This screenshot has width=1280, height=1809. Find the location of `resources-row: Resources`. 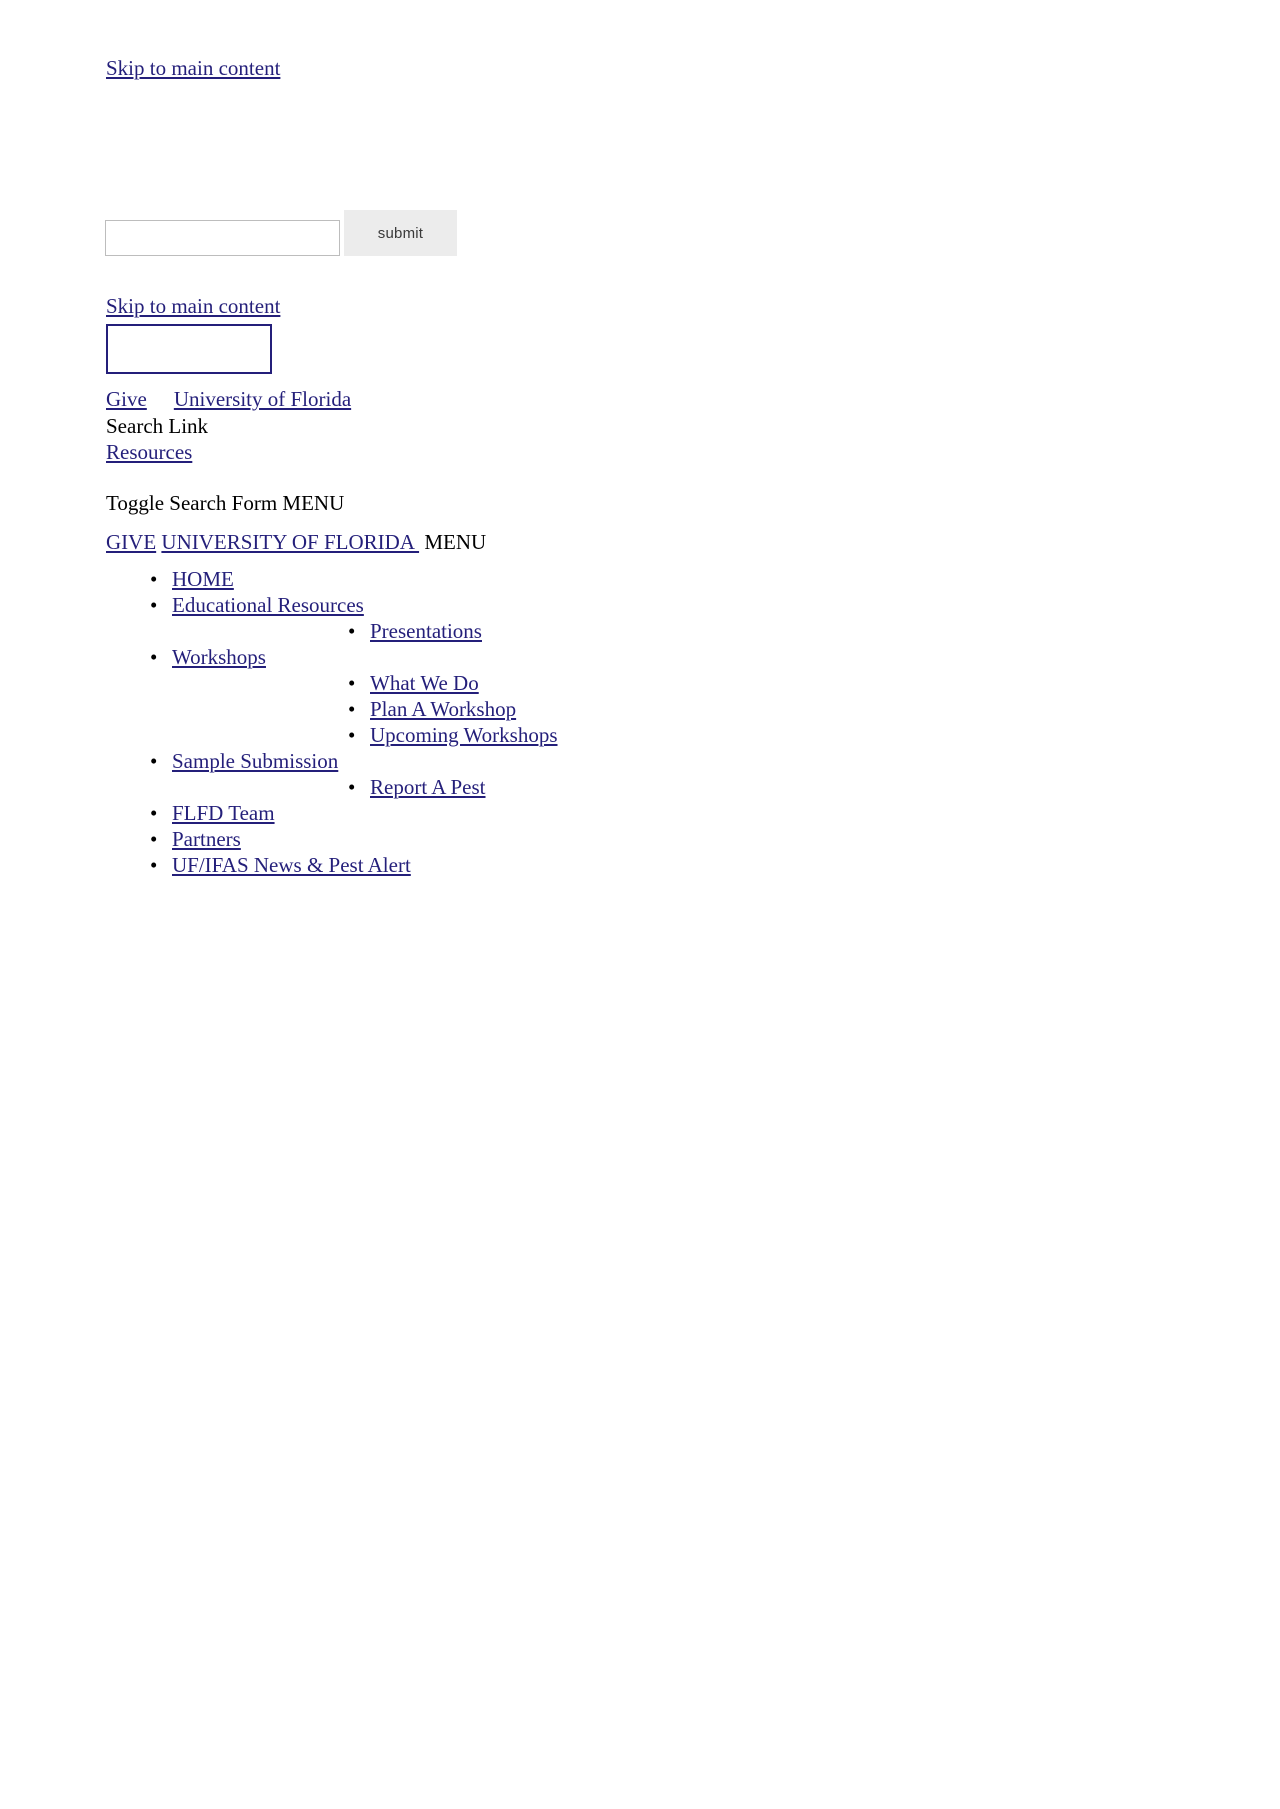

resources-row: Resources is located at coordinates (149, 452).